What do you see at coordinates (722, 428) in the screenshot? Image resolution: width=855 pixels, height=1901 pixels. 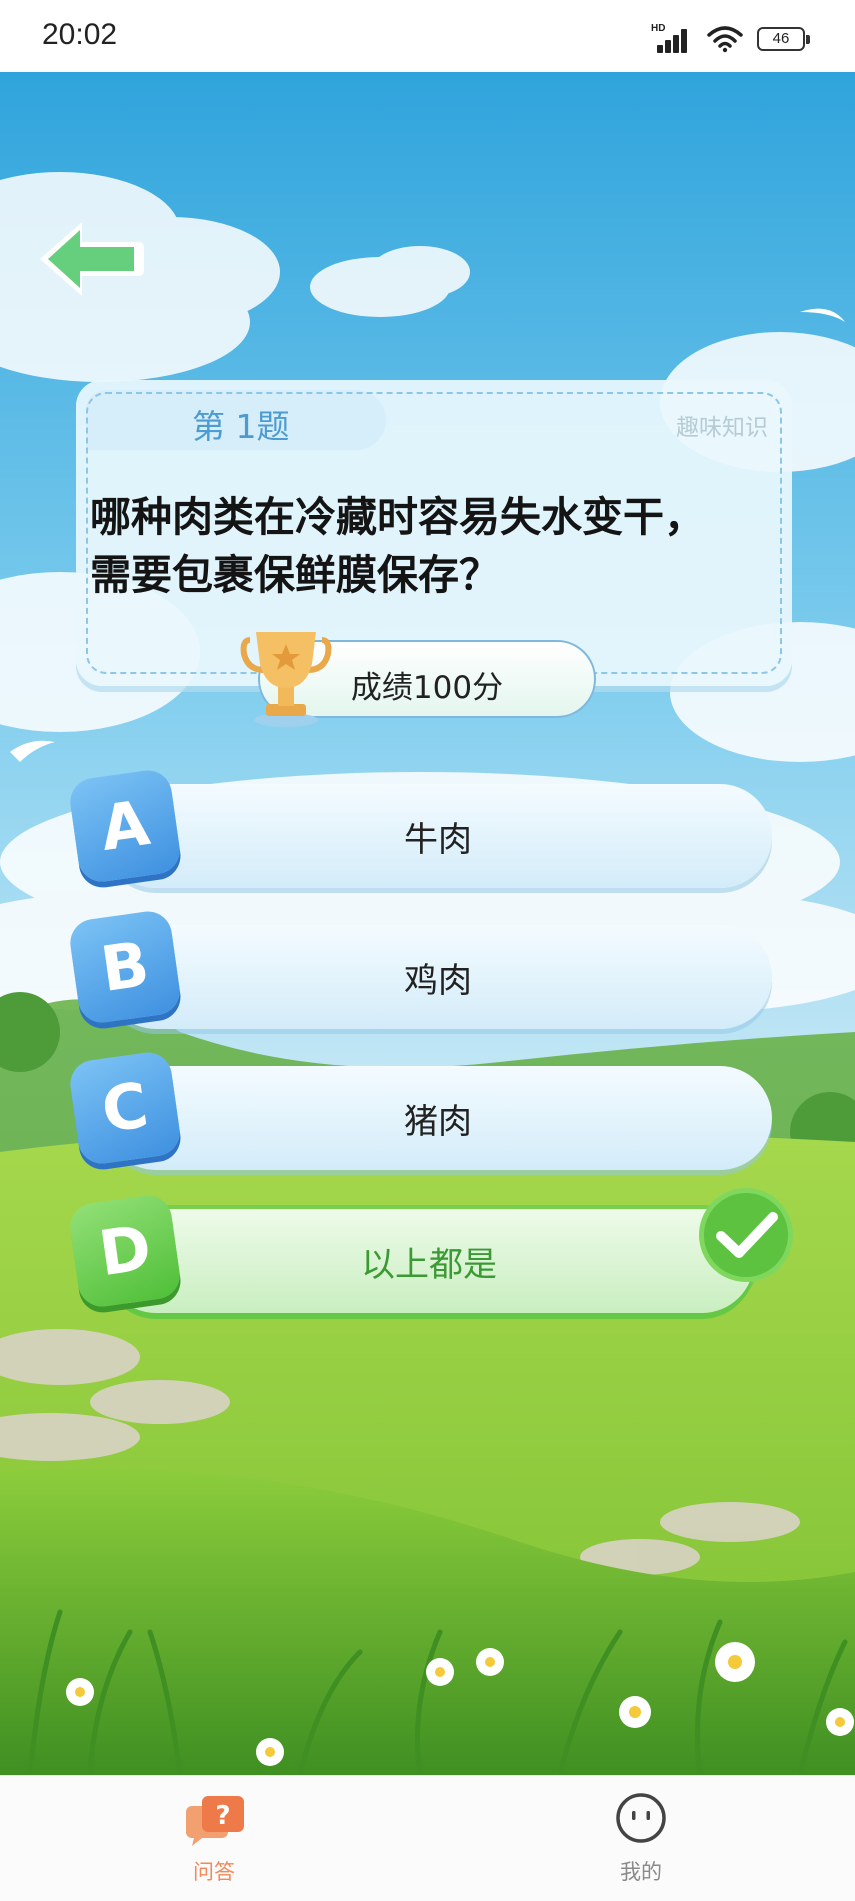 I see `question-category: 趣味知识` at bounding box center [722, 428].